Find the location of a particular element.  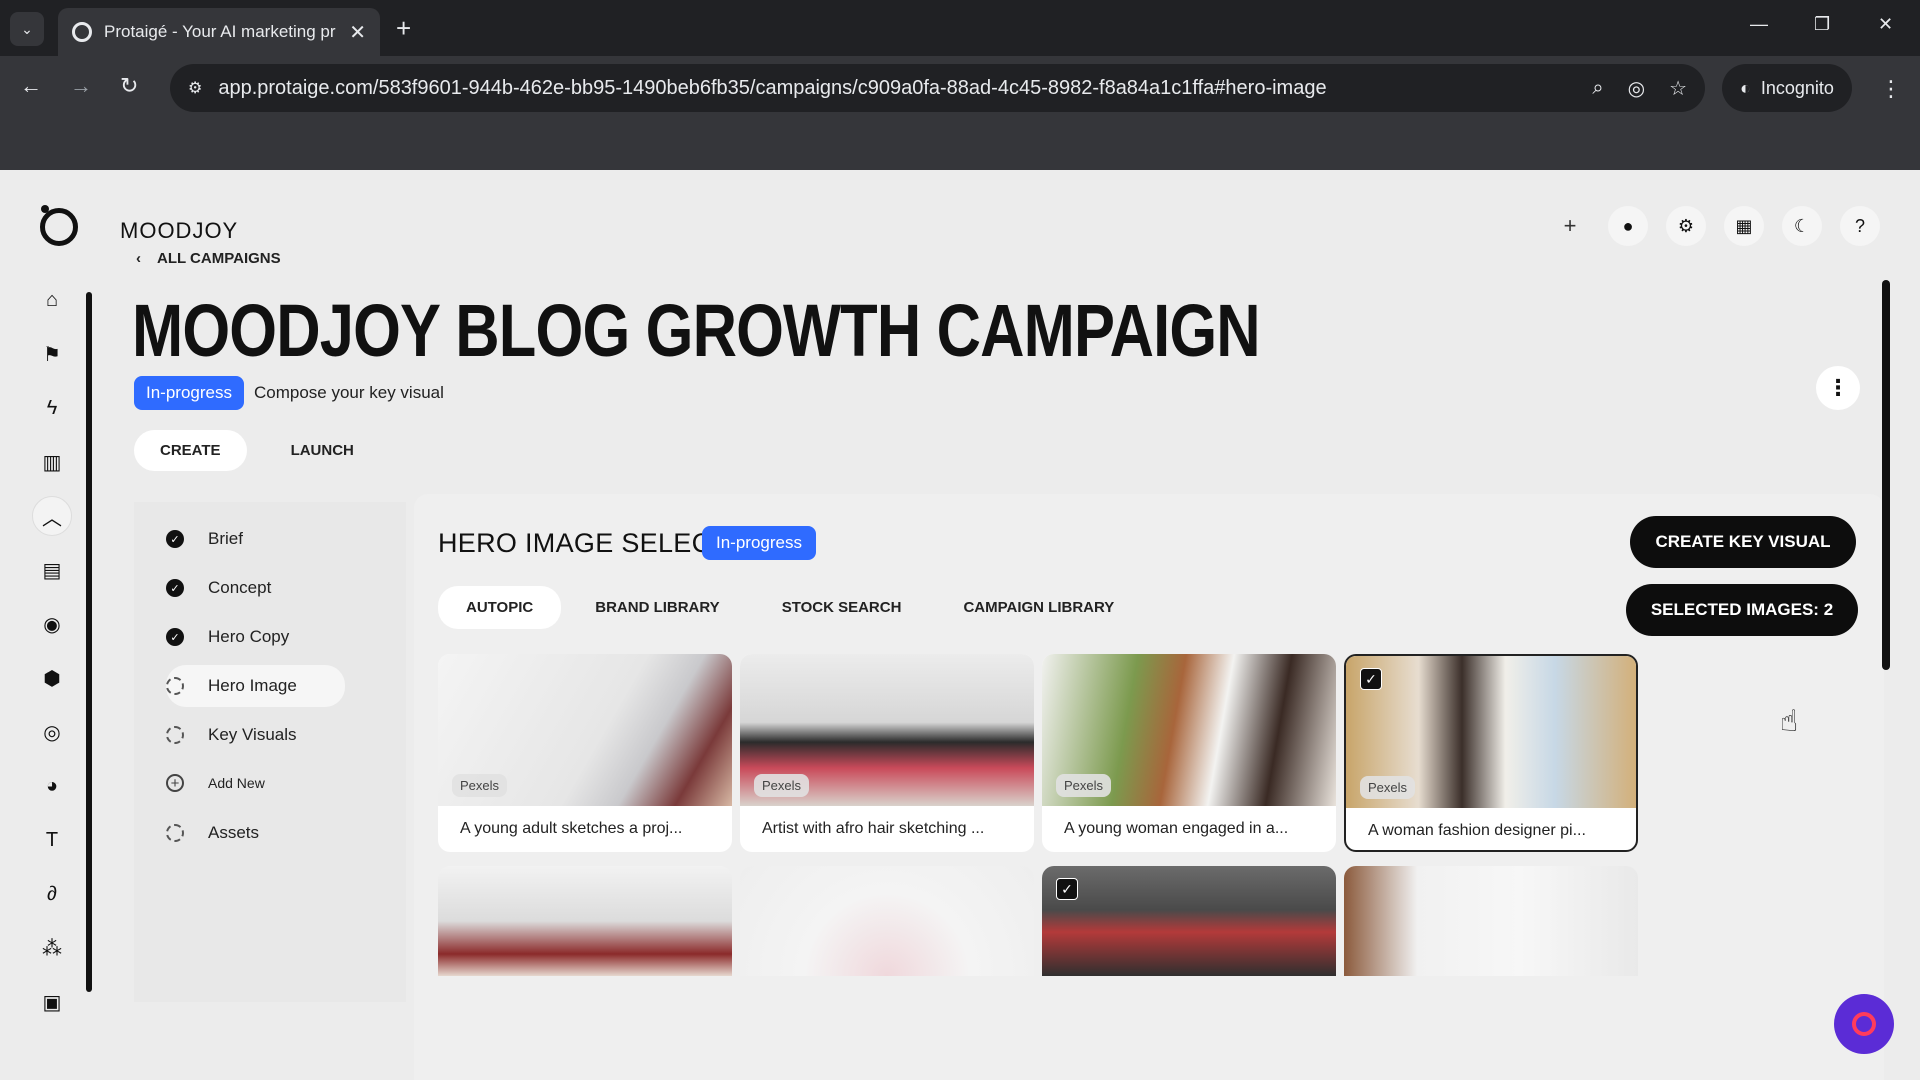

signature-icon: ∂ is located at coordinates (52, 894).